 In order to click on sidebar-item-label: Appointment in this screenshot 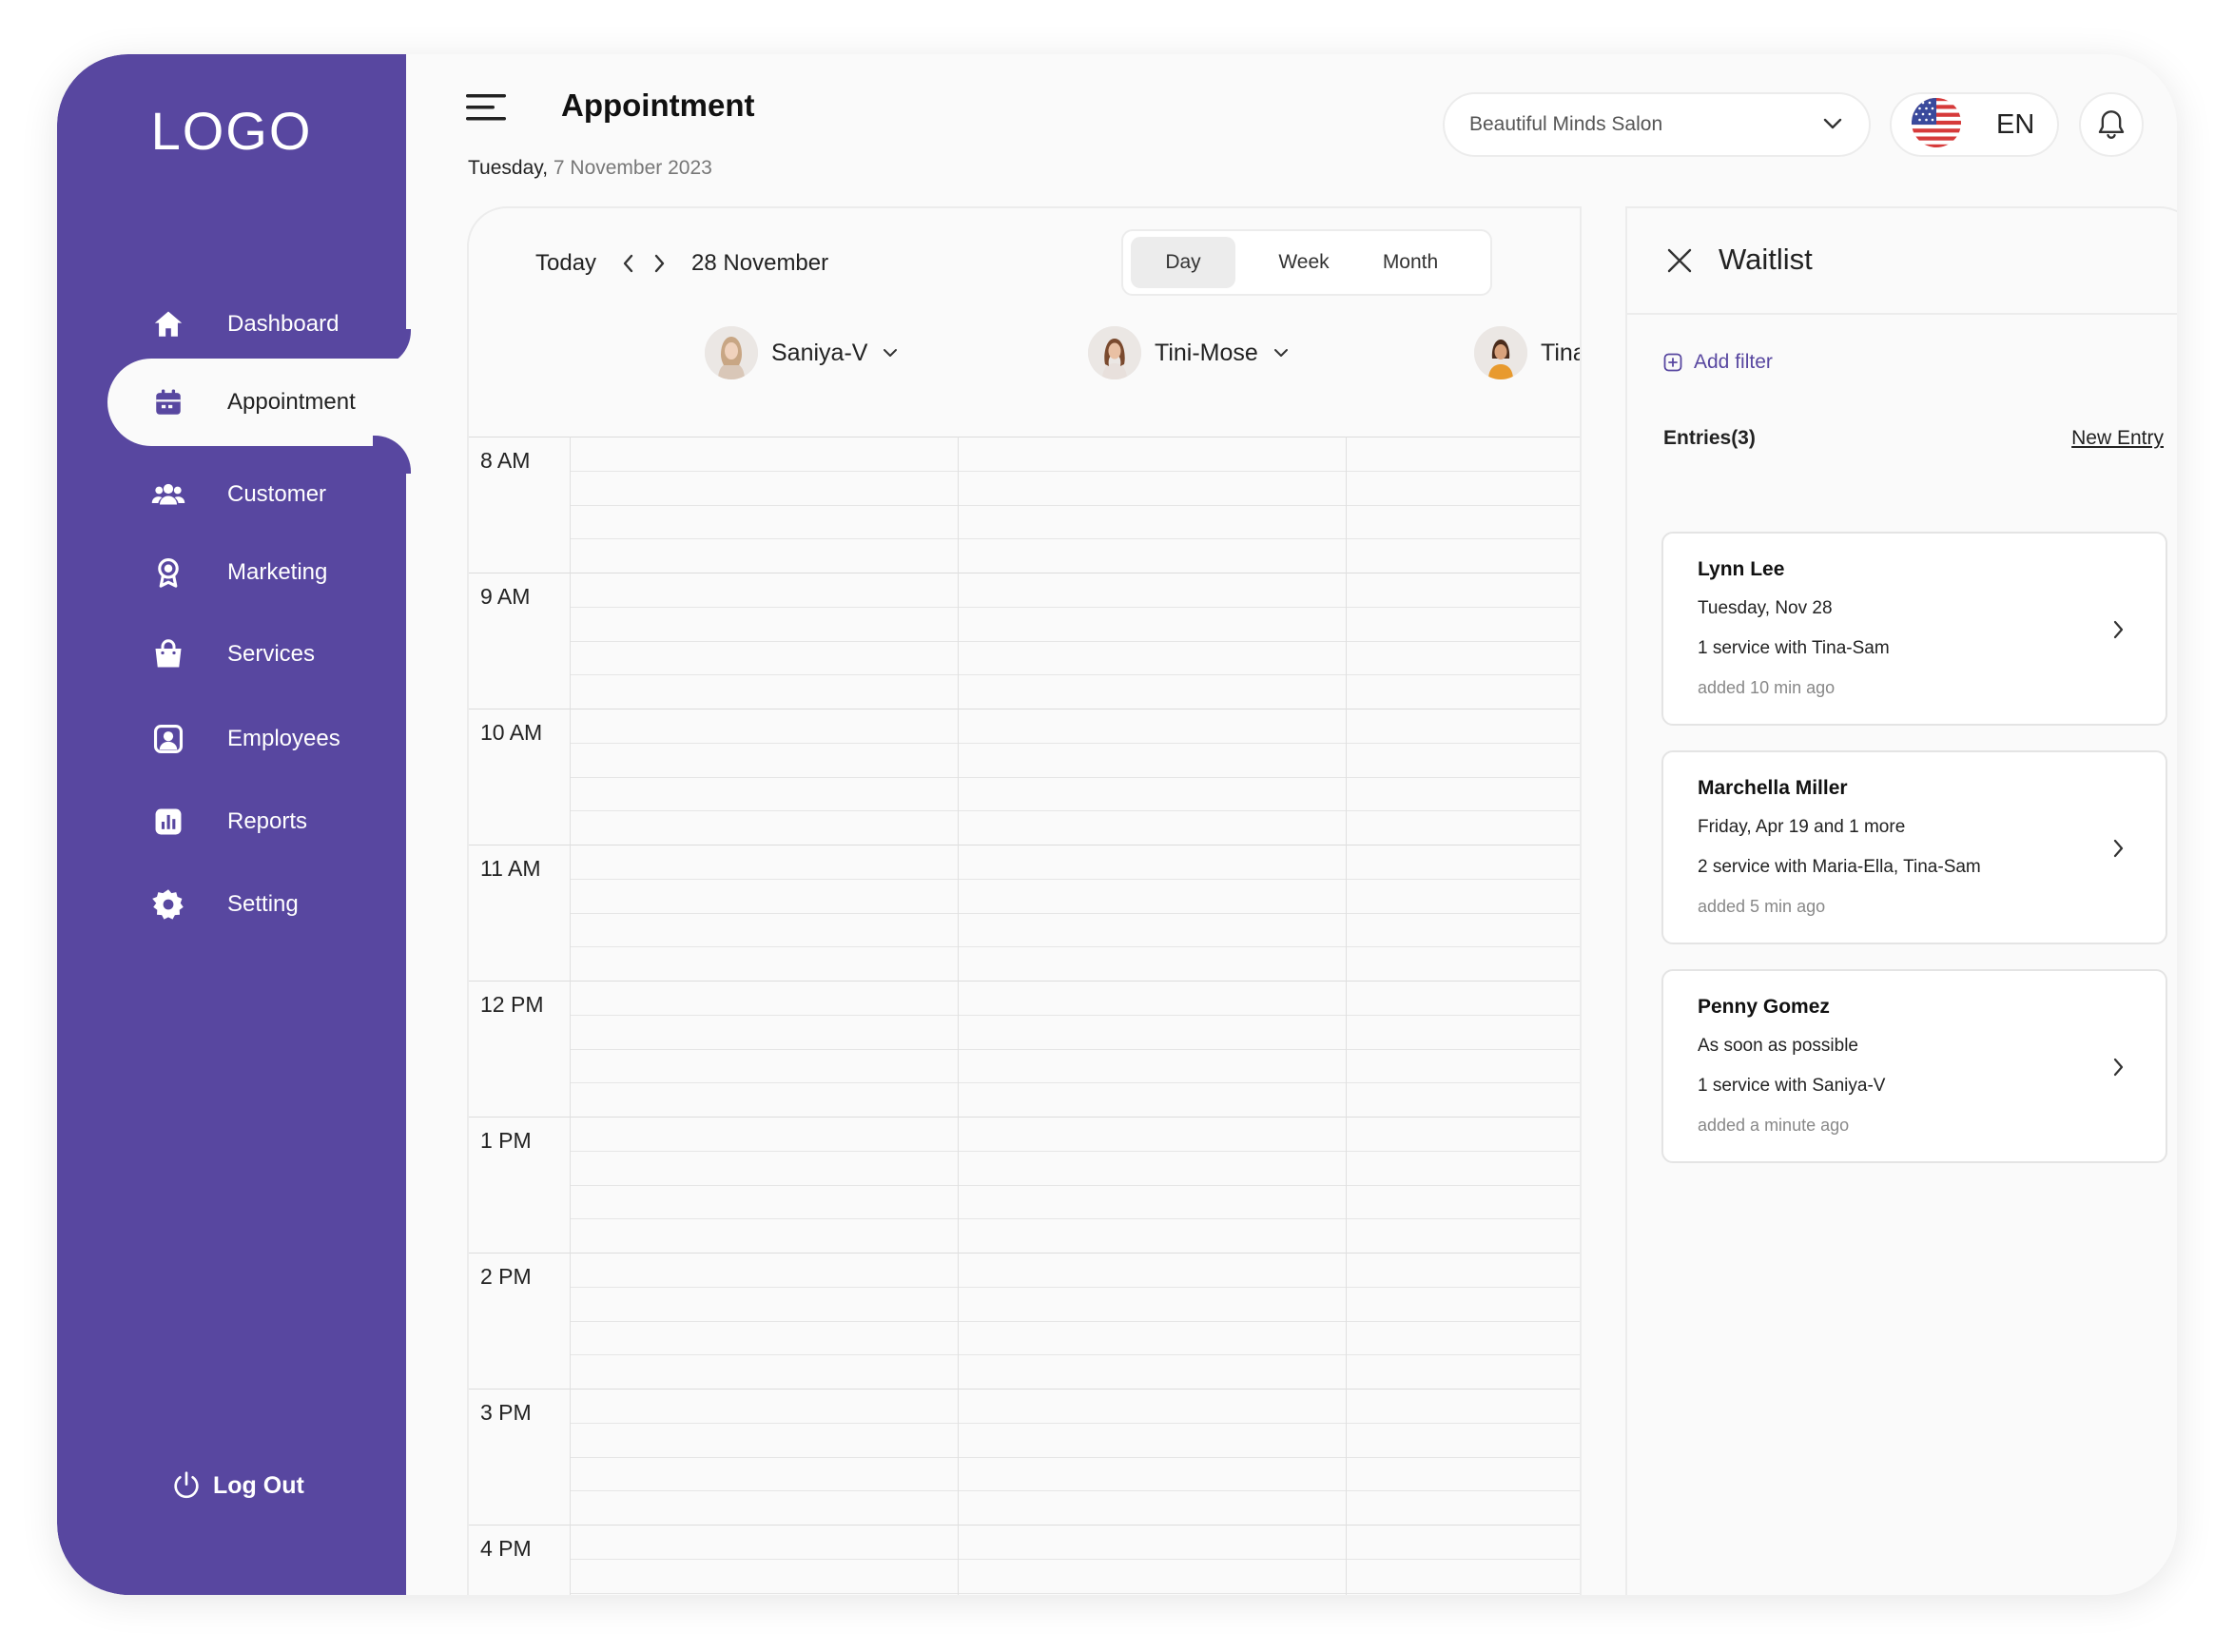, I will do `click(291, 402)`.